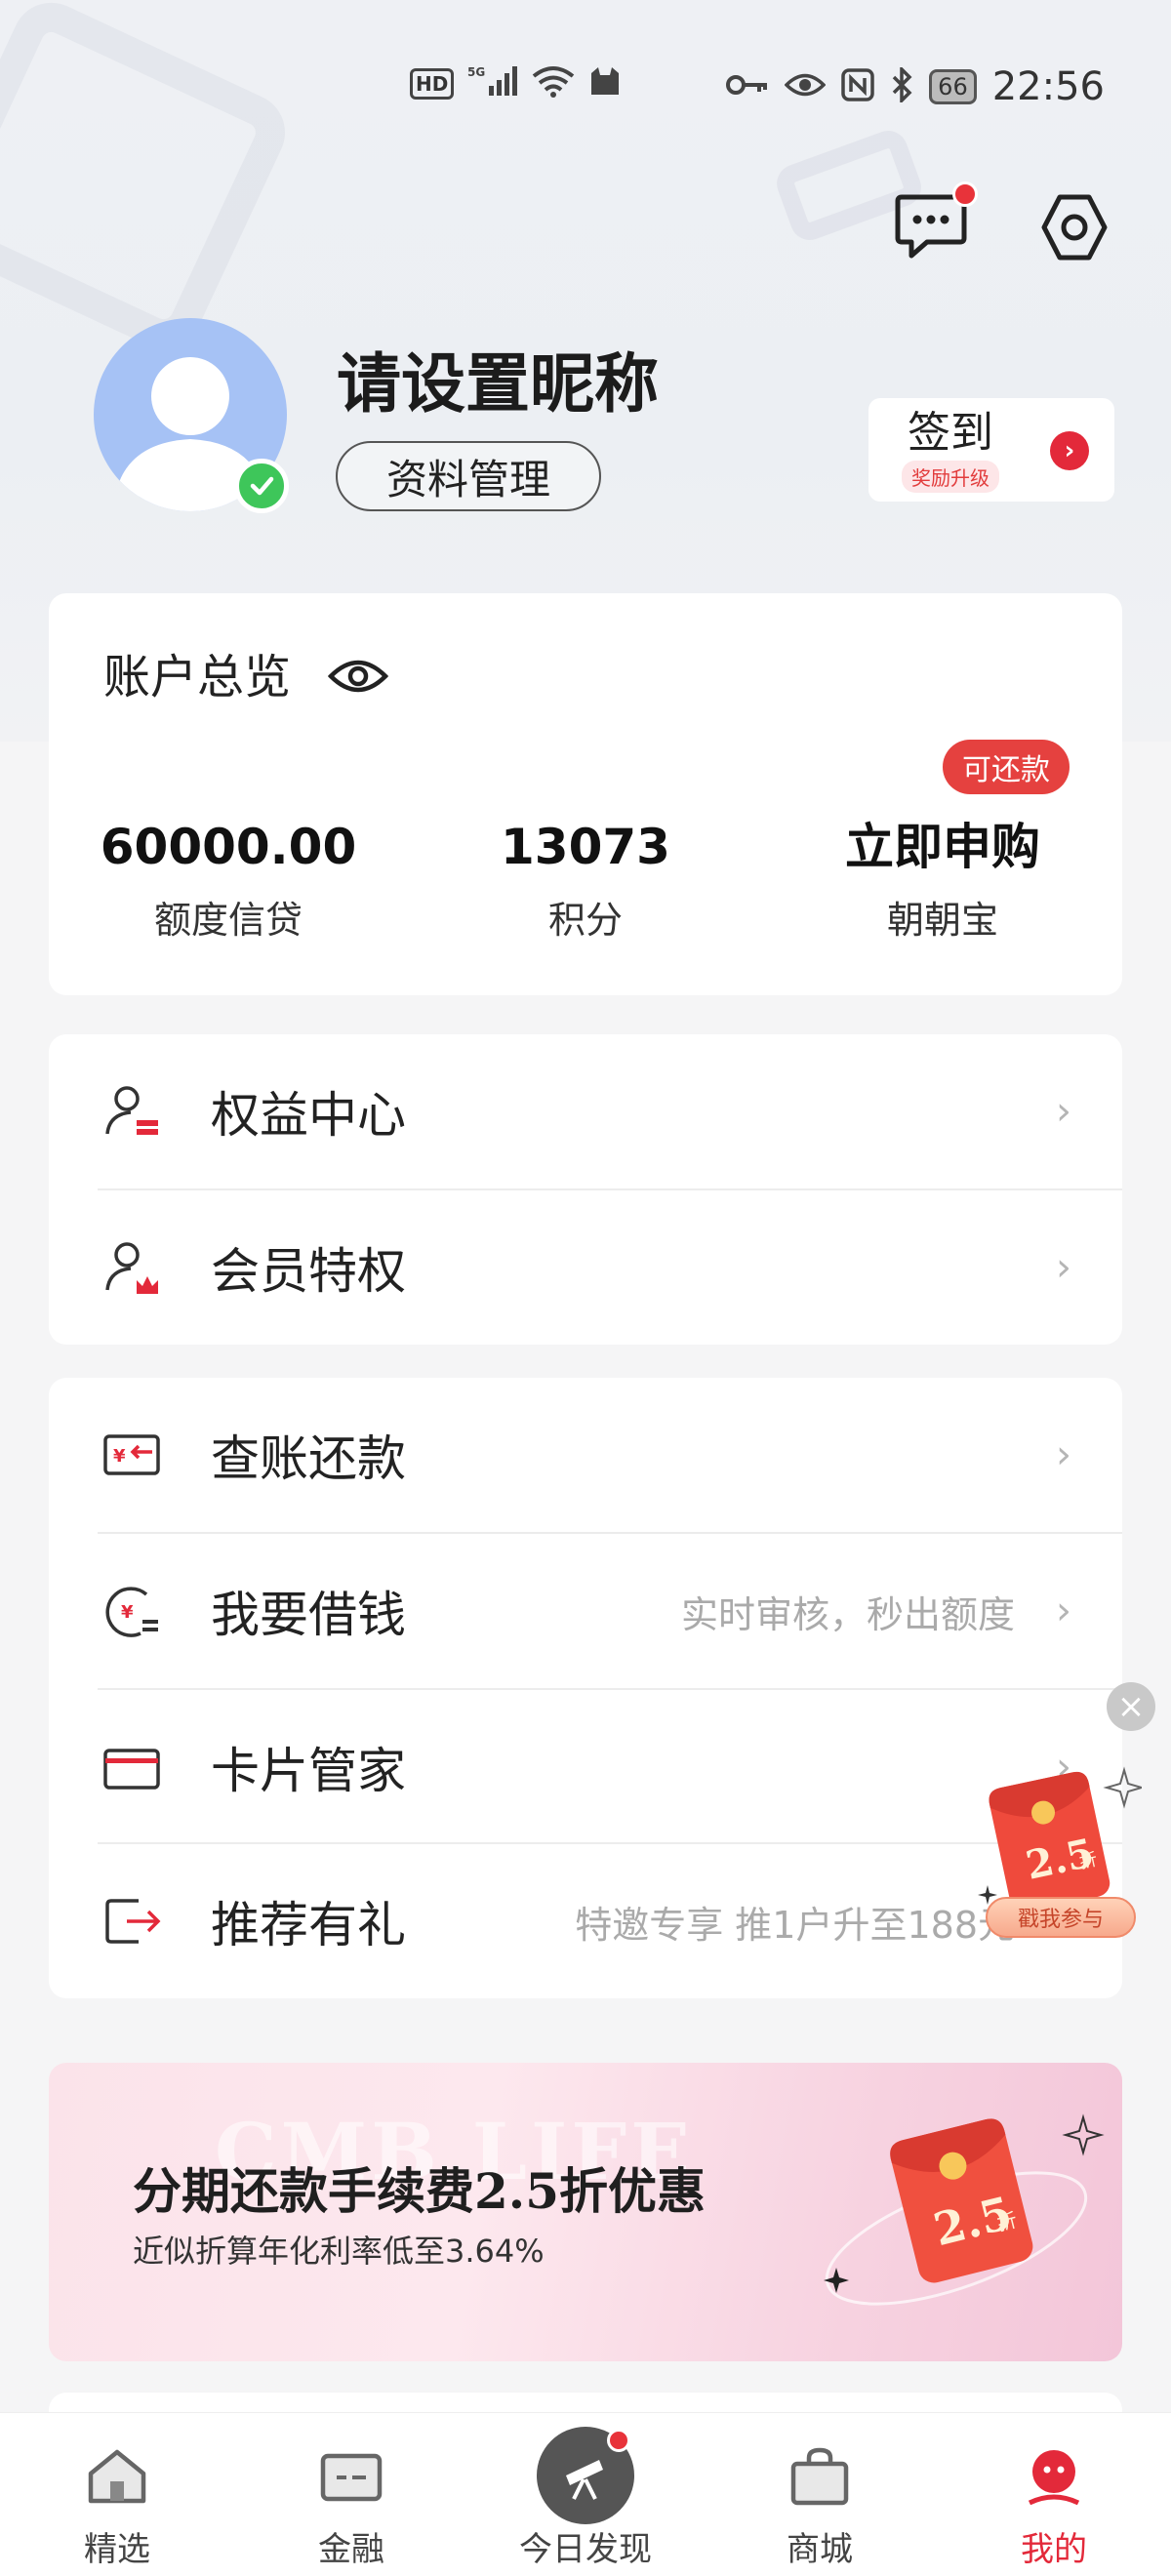 The image size is (1171, 2576). I want to click on menu-label: 查账还款, so click(308, 1458).